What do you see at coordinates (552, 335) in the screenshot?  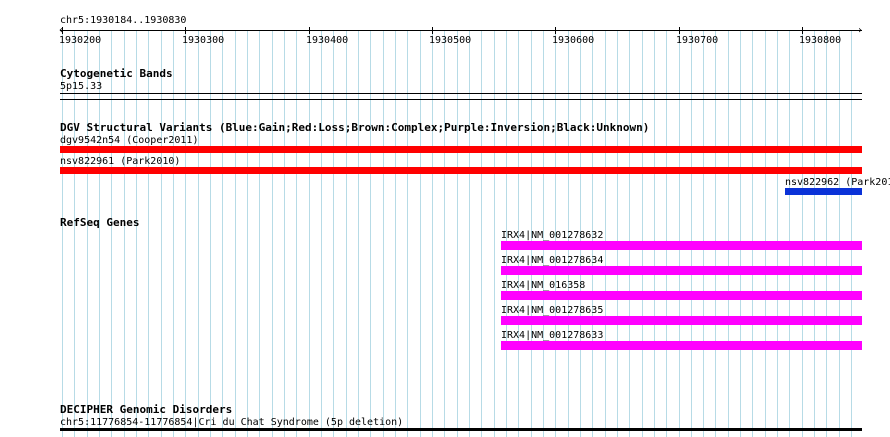 I see `gene-label: IRX4|NM_001278633` at bounding box center [552, 335].